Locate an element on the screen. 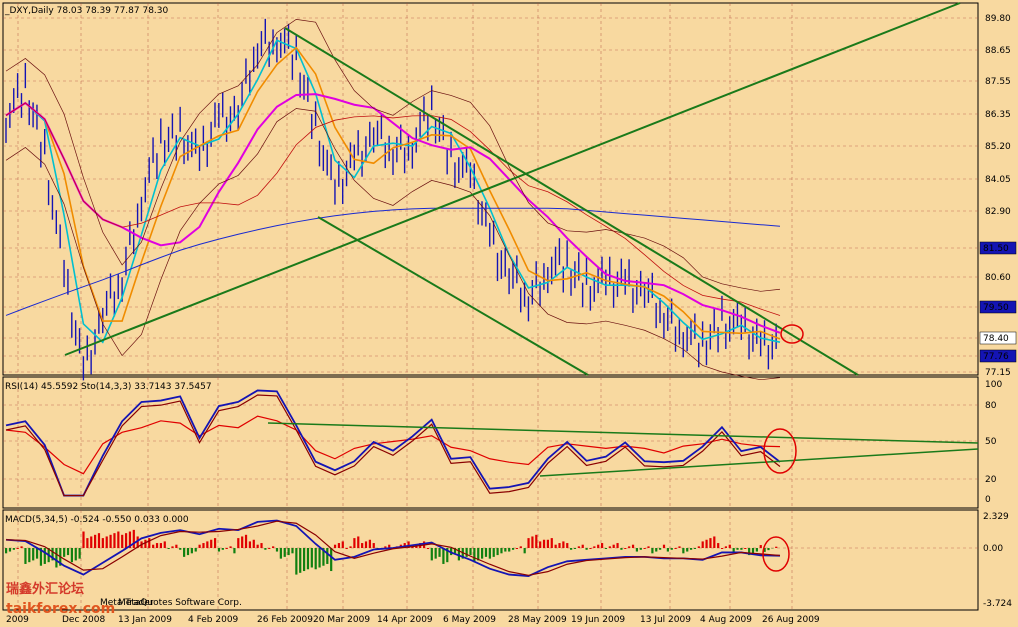 The height and width of the screenshot is (627, 1018). watermark-copyright: MetaQuotes Software Corp. is located at coordinates (180, 603).